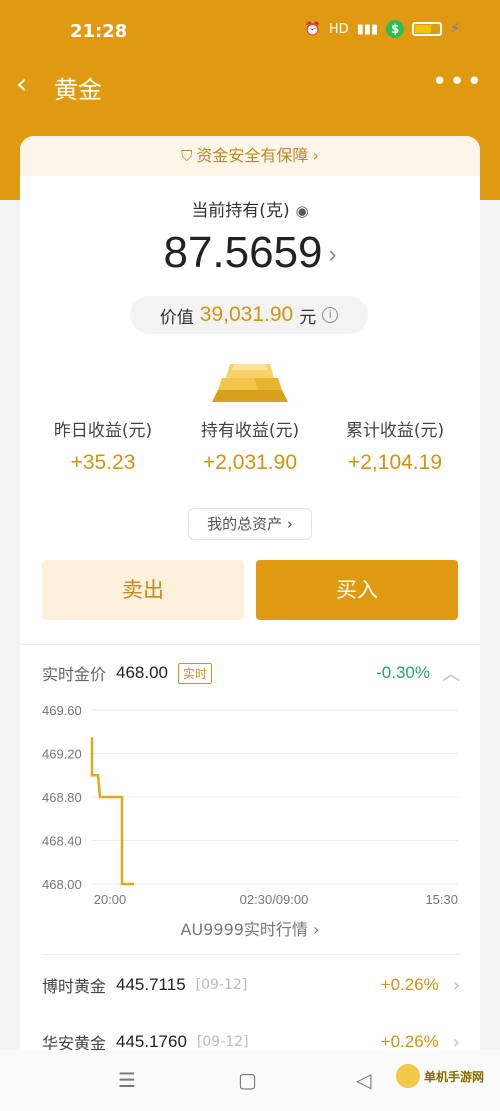  I want to click on safety-banner: ⛉ 资金安全有保障 ›, so click(250, 156).